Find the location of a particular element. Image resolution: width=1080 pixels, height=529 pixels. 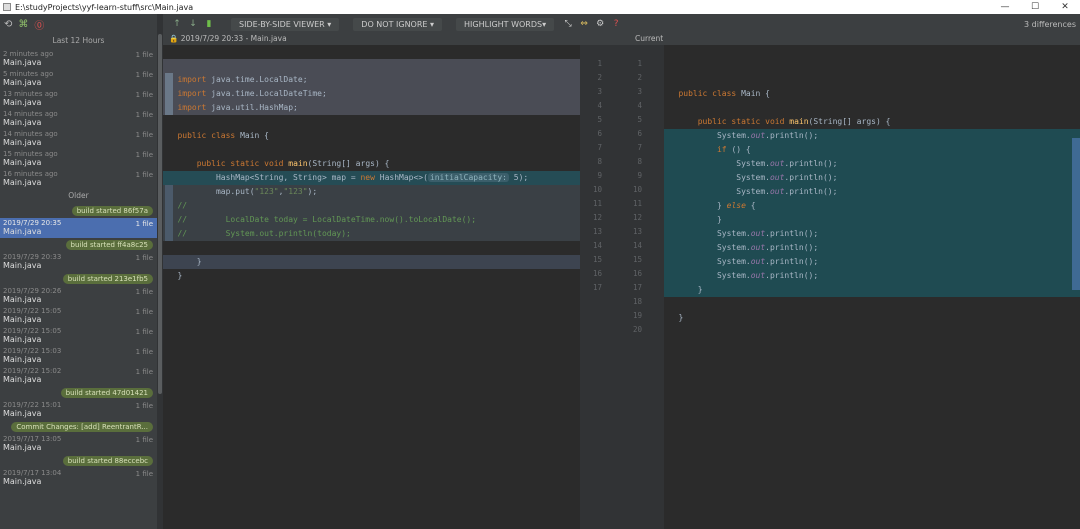

history-entry: 5 minutes ago 1 file Main.java is located at coordinates (78, 79).